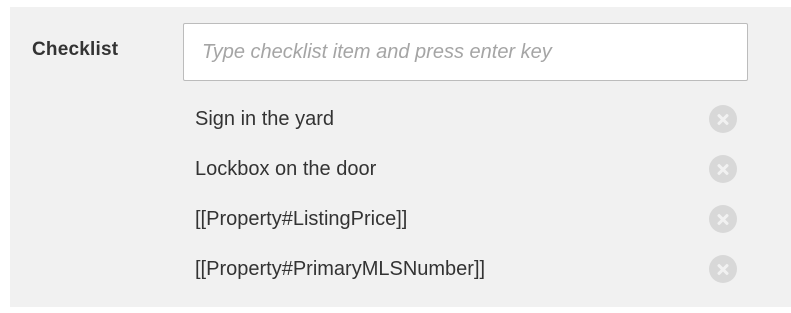 The height and width of the screenshot is (313, 791). I want to click on checklist-item-text: Sign in the yard, so click(264, 118).